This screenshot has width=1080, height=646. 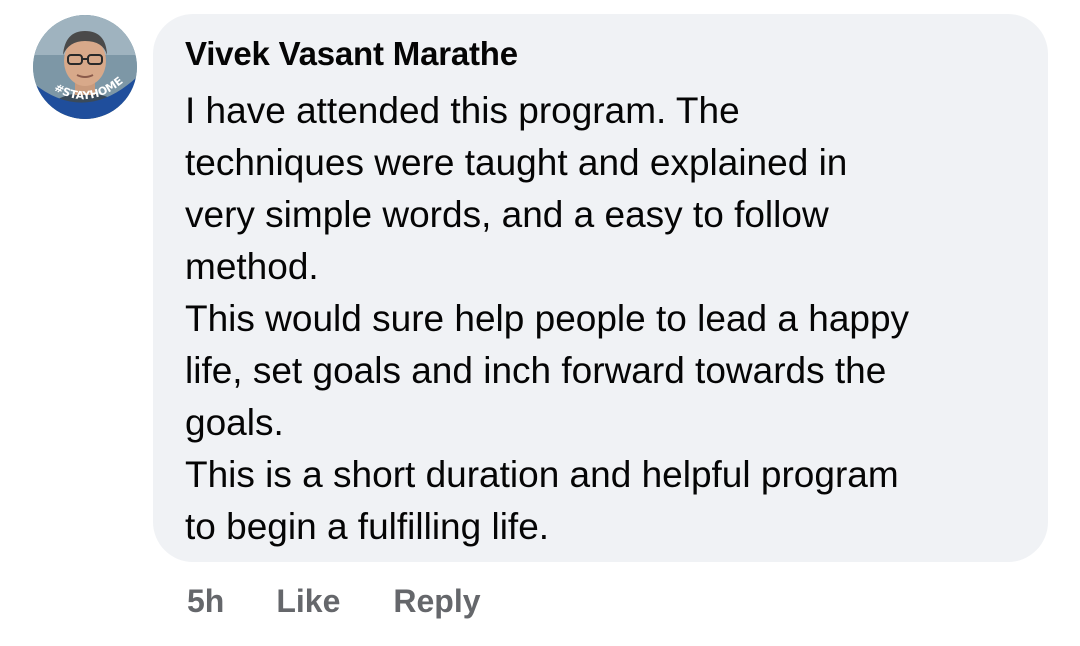 I want to click on comment-timestamp: 5h, so click(x=205, y=601).